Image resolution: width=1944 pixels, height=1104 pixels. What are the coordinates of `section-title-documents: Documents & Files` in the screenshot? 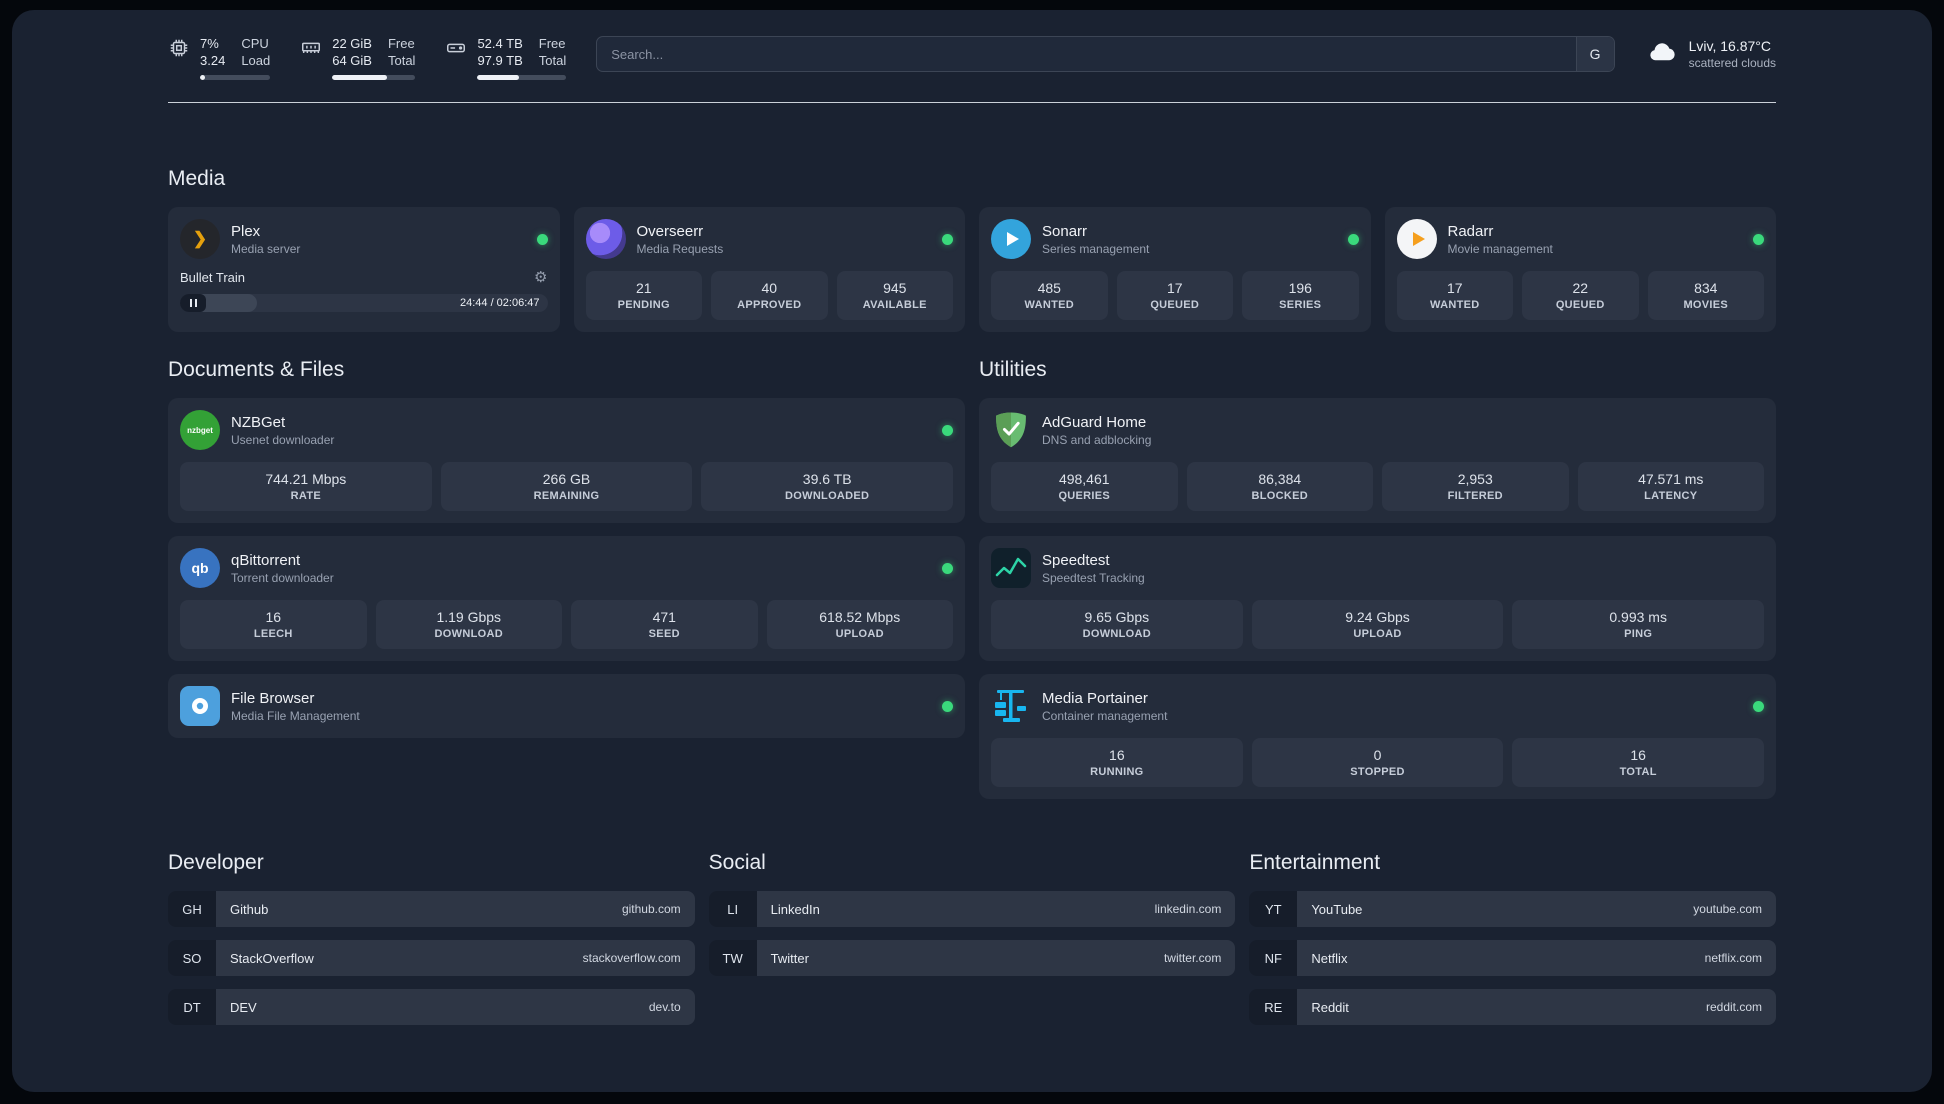 It's located at (256, 369).